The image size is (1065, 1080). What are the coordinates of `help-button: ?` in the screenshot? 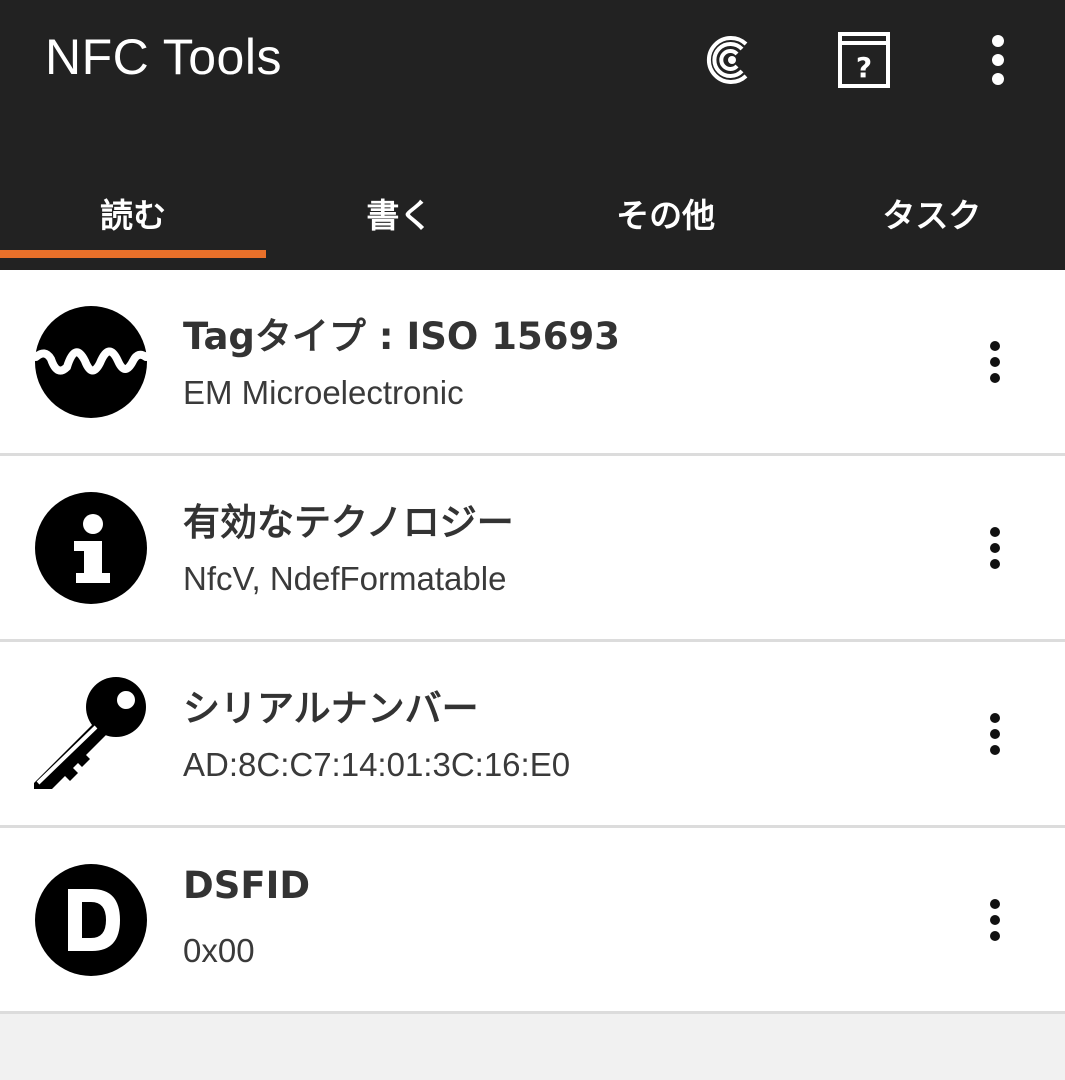 It's located at (864, 60).